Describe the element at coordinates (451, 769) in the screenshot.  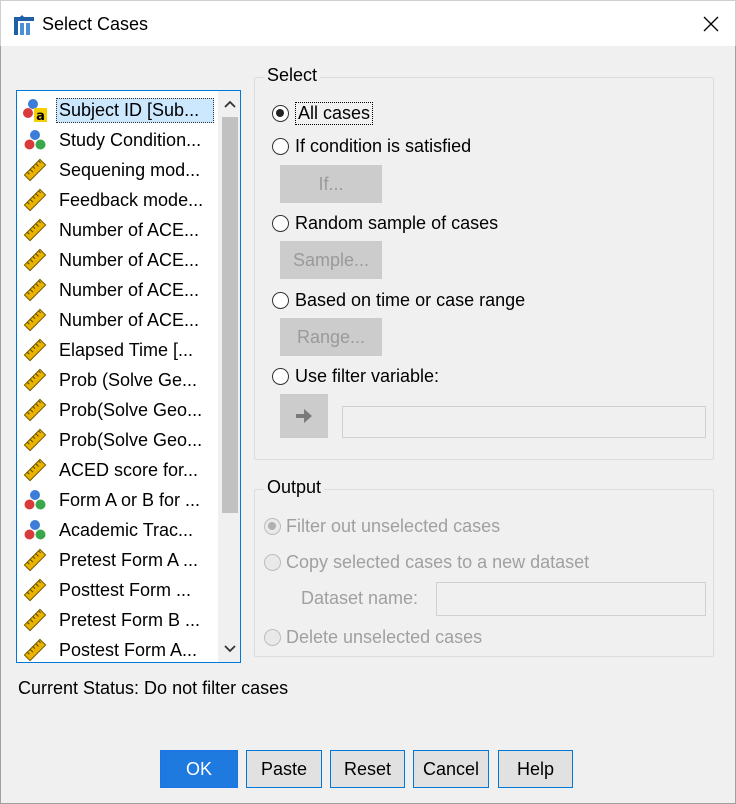
I see `cancel-button: Cancel` at that location.